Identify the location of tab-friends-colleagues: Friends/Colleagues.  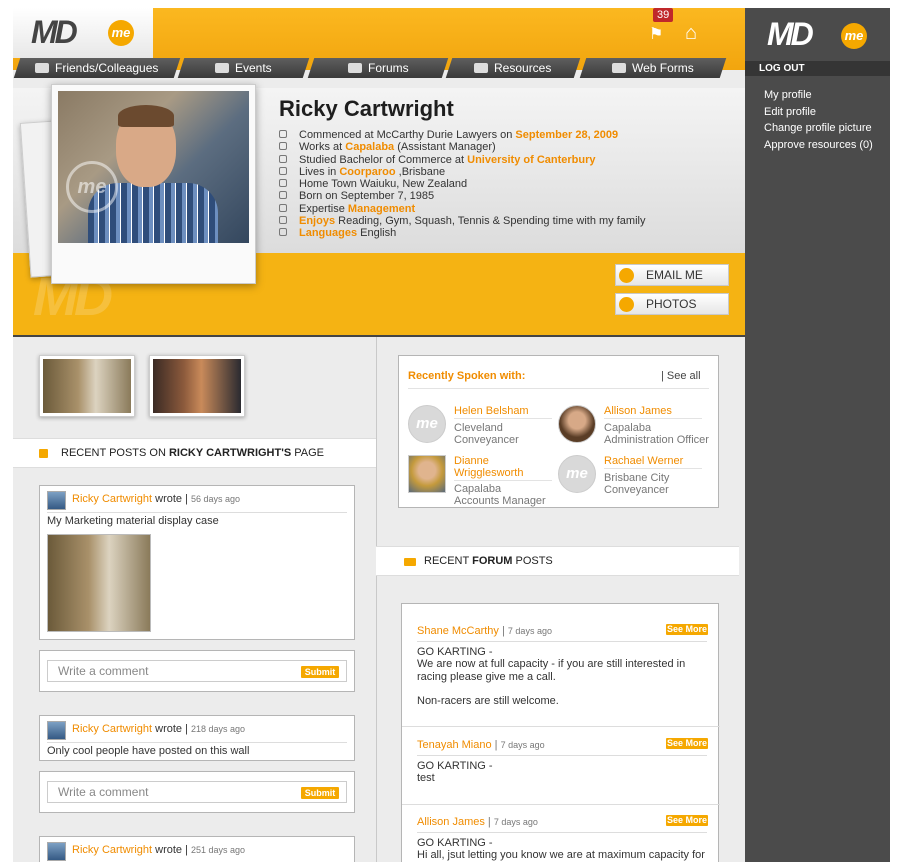
(97, 68).